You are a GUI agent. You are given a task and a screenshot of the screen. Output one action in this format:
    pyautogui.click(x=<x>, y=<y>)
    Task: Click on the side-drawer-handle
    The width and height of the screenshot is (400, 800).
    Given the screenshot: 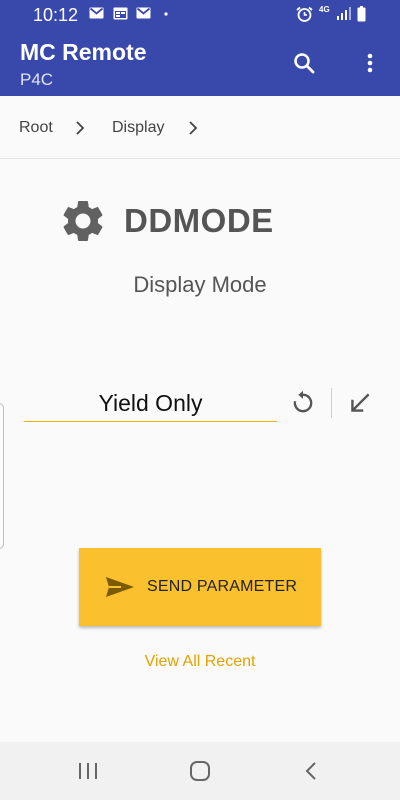 What is the action you would take?
    pyautogui.click(x=2, y=476)
    